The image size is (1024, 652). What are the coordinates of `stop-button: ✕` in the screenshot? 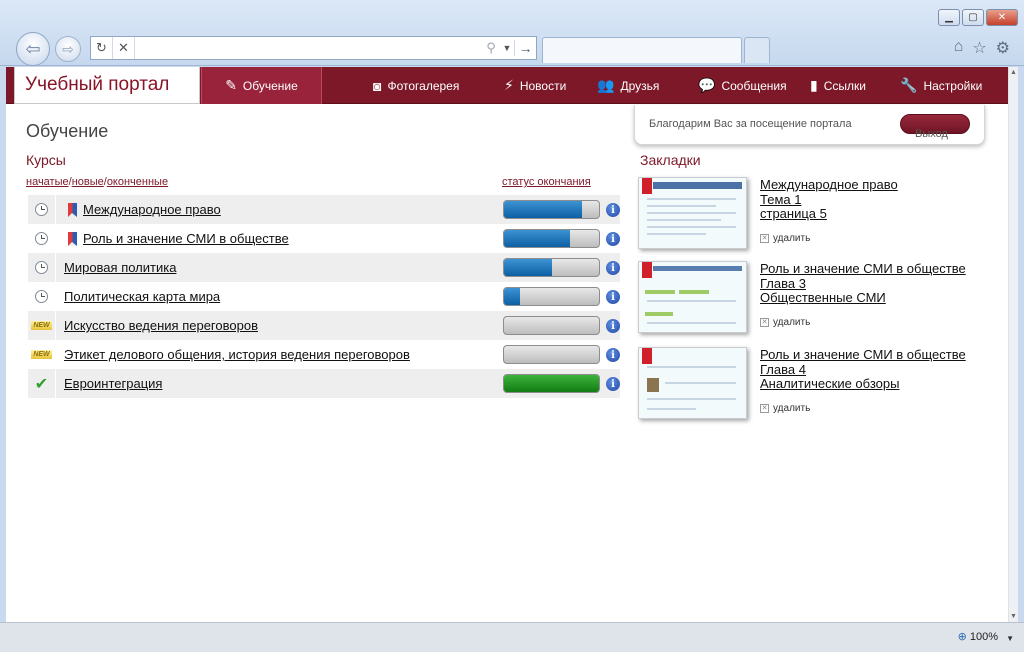 It's located at (124, 48).